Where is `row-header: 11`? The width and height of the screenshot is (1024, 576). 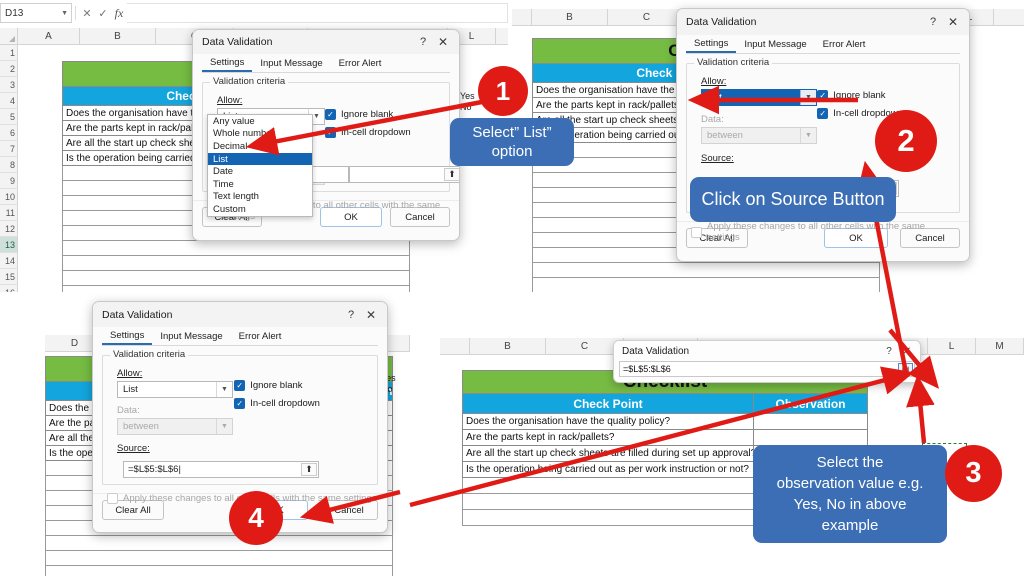
row-header: 11 is located at coordinates (9, 213).